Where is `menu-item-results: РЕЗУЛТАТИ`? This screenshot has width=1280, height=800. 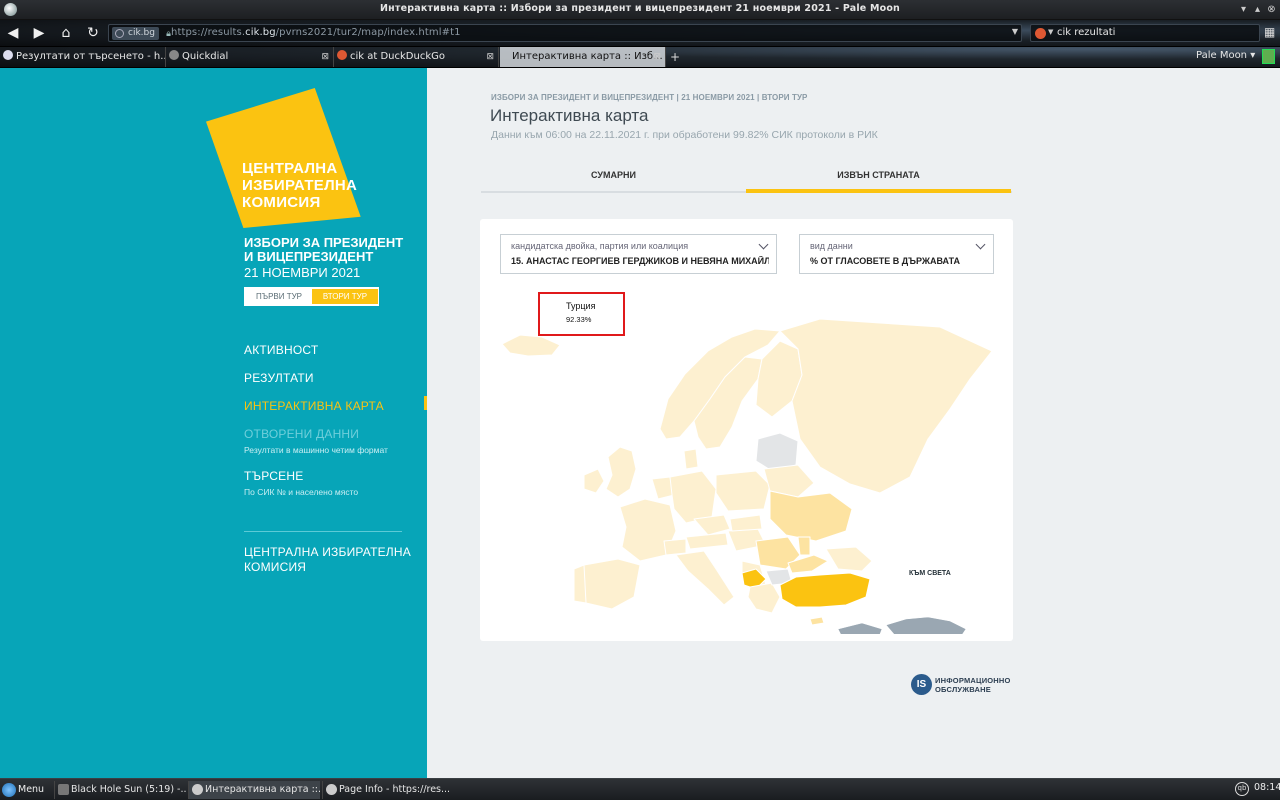
menu-item-results: РЕЗУЛТАТИ is located at coordinates (279, 378).